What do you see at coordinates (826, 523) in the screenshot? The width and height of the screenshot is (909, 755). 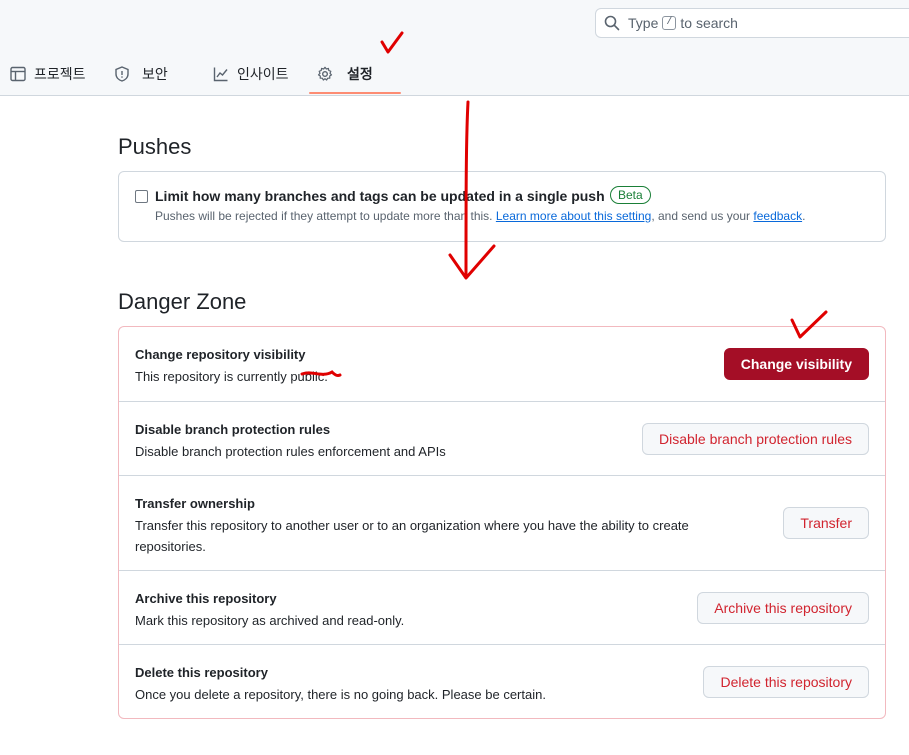 I see `transfer-button: Transfer` at bounding box center [826, 523].